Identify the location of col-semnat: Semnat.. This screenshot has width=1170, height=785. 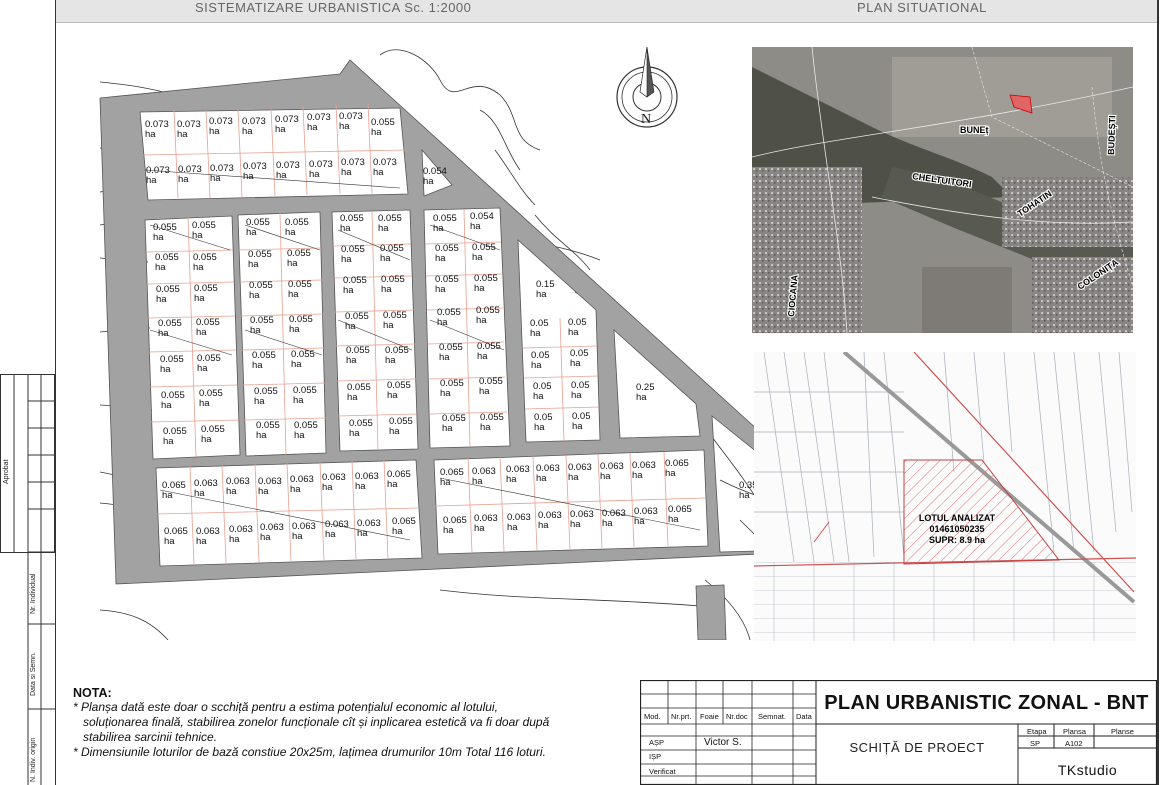
(772, 716).